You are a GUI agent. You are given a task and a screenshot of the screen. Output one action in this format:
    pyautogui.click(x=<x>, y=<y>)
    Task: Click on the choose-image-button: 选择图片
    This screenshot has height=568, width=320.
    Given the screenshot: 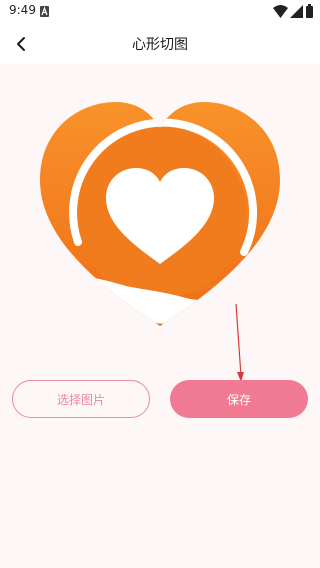 What is the action you would take?
    pyautogui.click(x=81, y=399)
    